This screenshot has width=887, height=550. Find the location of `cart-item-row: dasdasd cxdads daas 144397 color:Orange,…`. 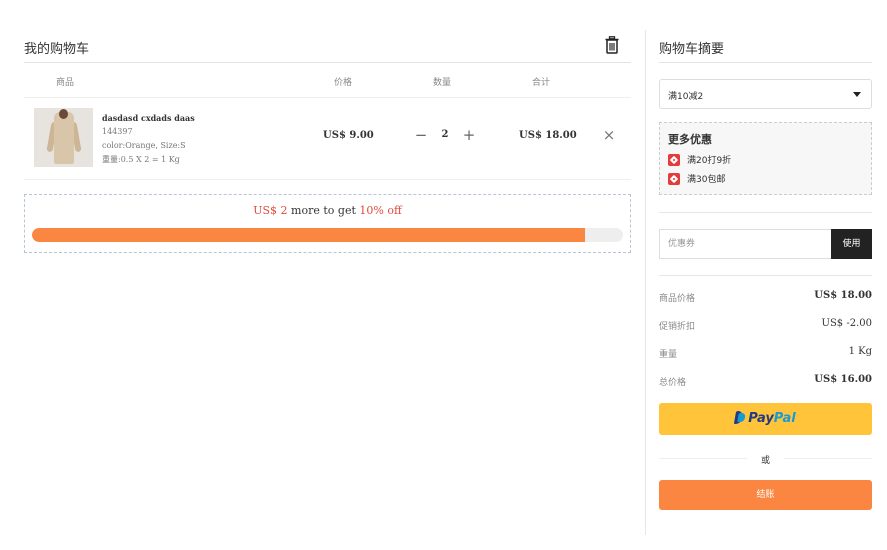

cart-item-row: dasdasd cxdads daas 144397 color:Orange,… is located at coordinates (327, 139).